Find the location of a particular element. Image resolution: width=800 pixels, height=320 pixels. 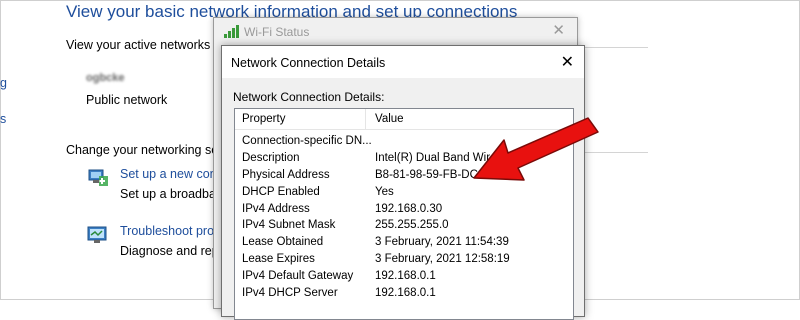

property-cell: IPv4 DHCP Server is located at coordinates (290, 293).